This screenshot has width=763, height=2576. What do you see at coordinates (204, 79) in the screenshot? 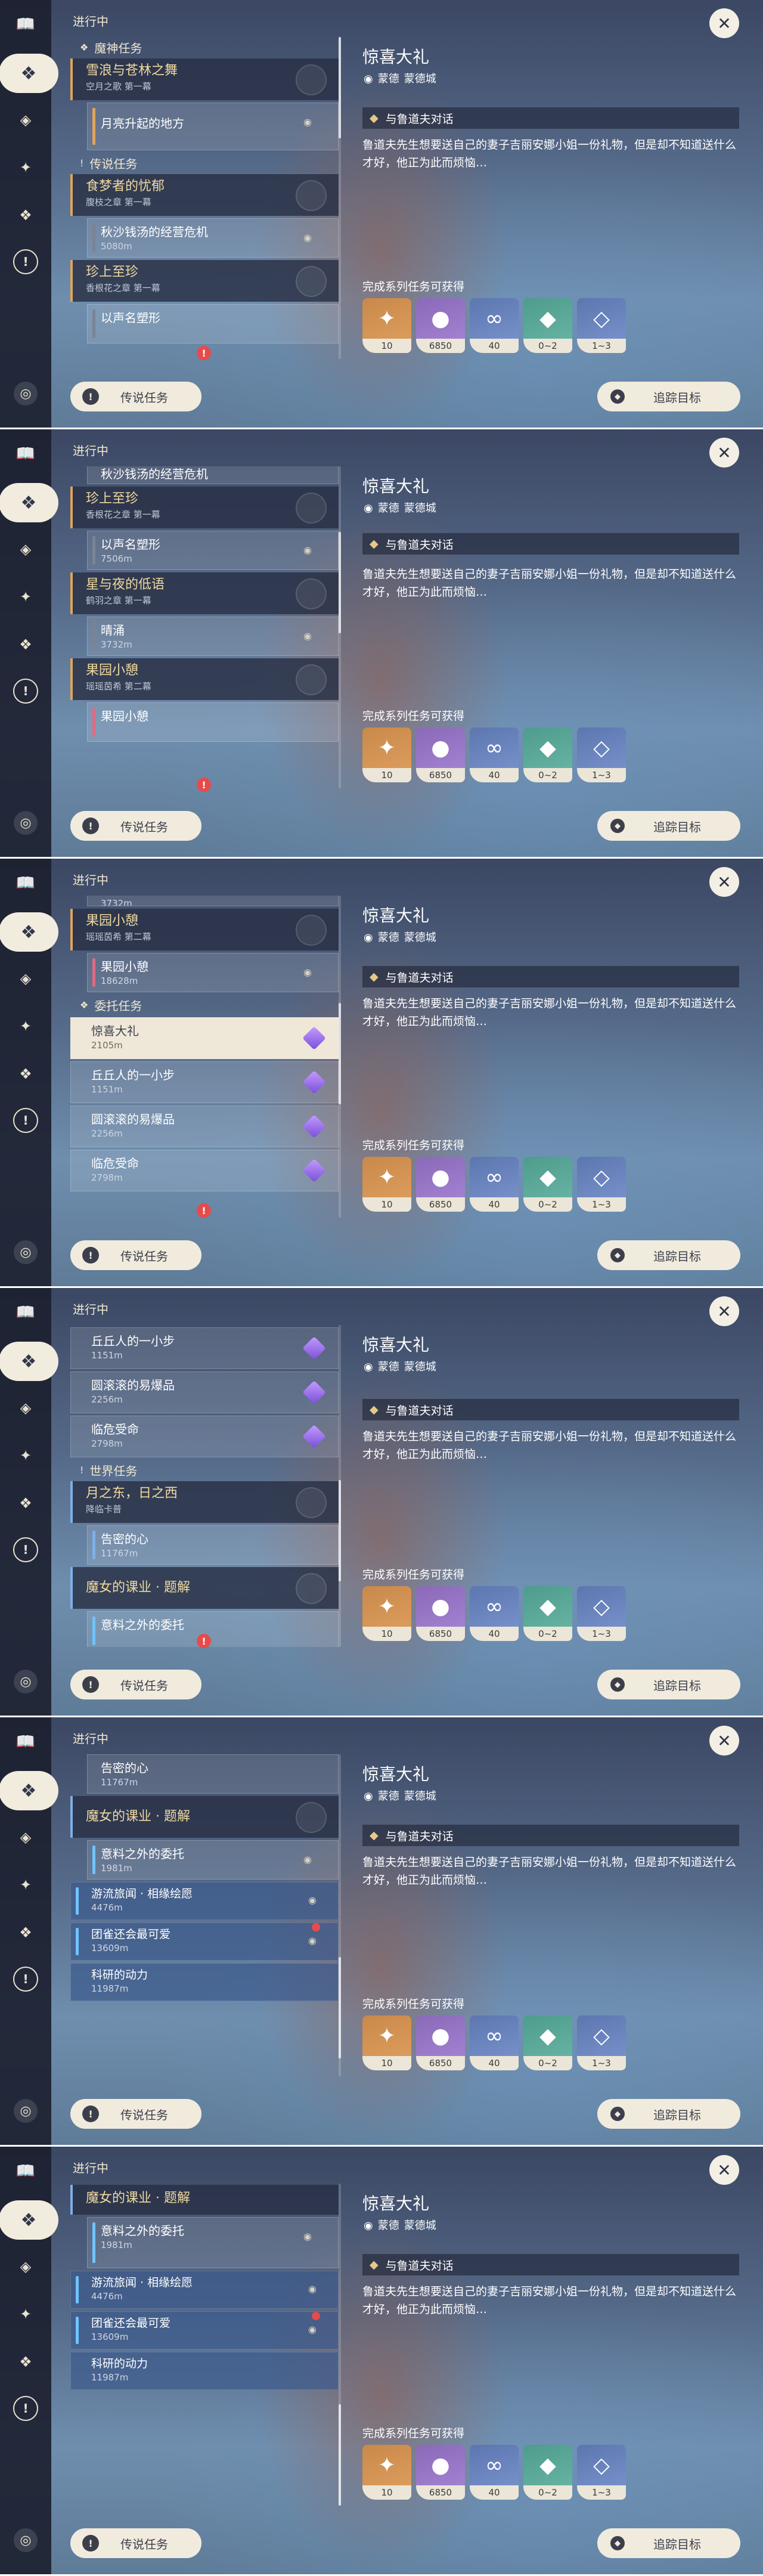
I see `quest-archon: 雪浪与苍林之舞 空月之歌 第一幕` at bounding box center [204, 79].